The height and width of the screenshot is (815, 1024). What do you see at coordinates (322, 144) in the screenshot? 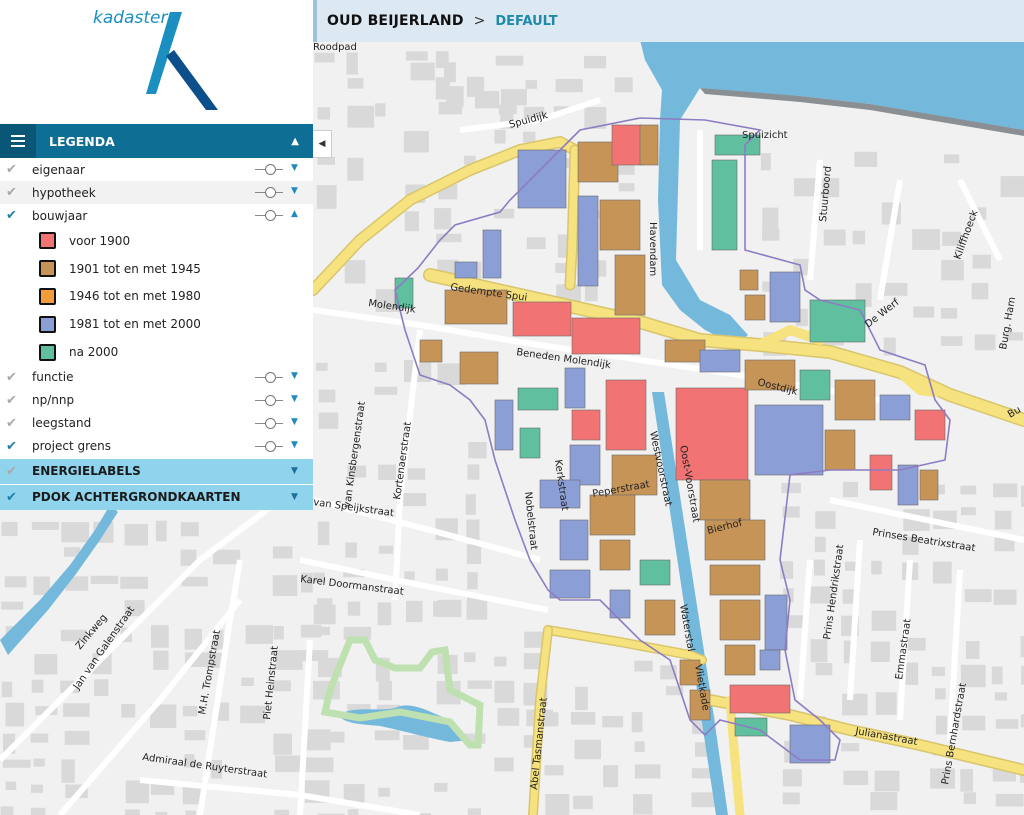
I see `panel-collapse-button: ◀` at bounding box center [322, 144].